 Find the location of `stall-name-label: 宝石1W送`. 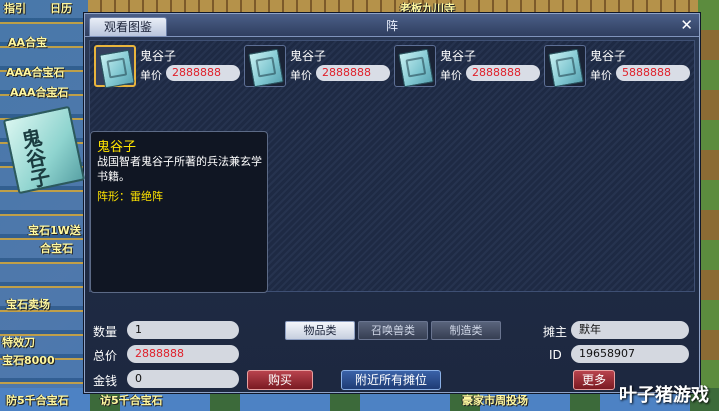

stall-name-label: 宝石1W送 is located at coordinates (54, 230).